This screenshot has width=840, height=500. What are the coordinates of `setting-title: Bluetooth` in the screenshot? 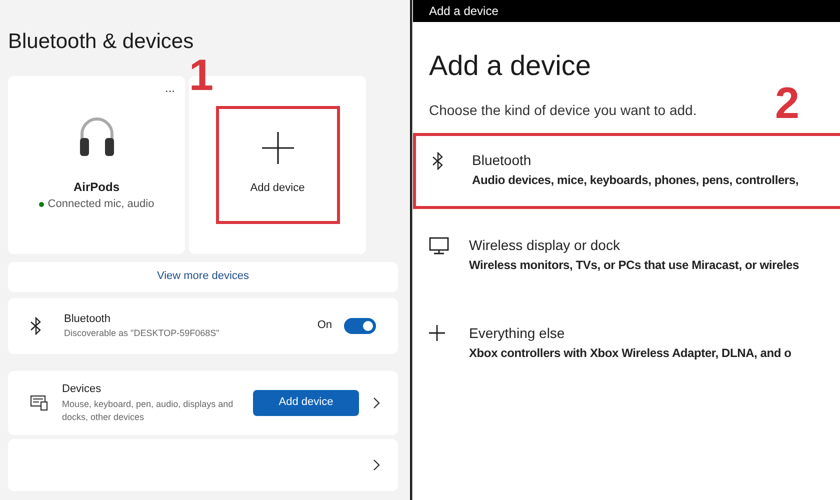 It's located at (88, 319).